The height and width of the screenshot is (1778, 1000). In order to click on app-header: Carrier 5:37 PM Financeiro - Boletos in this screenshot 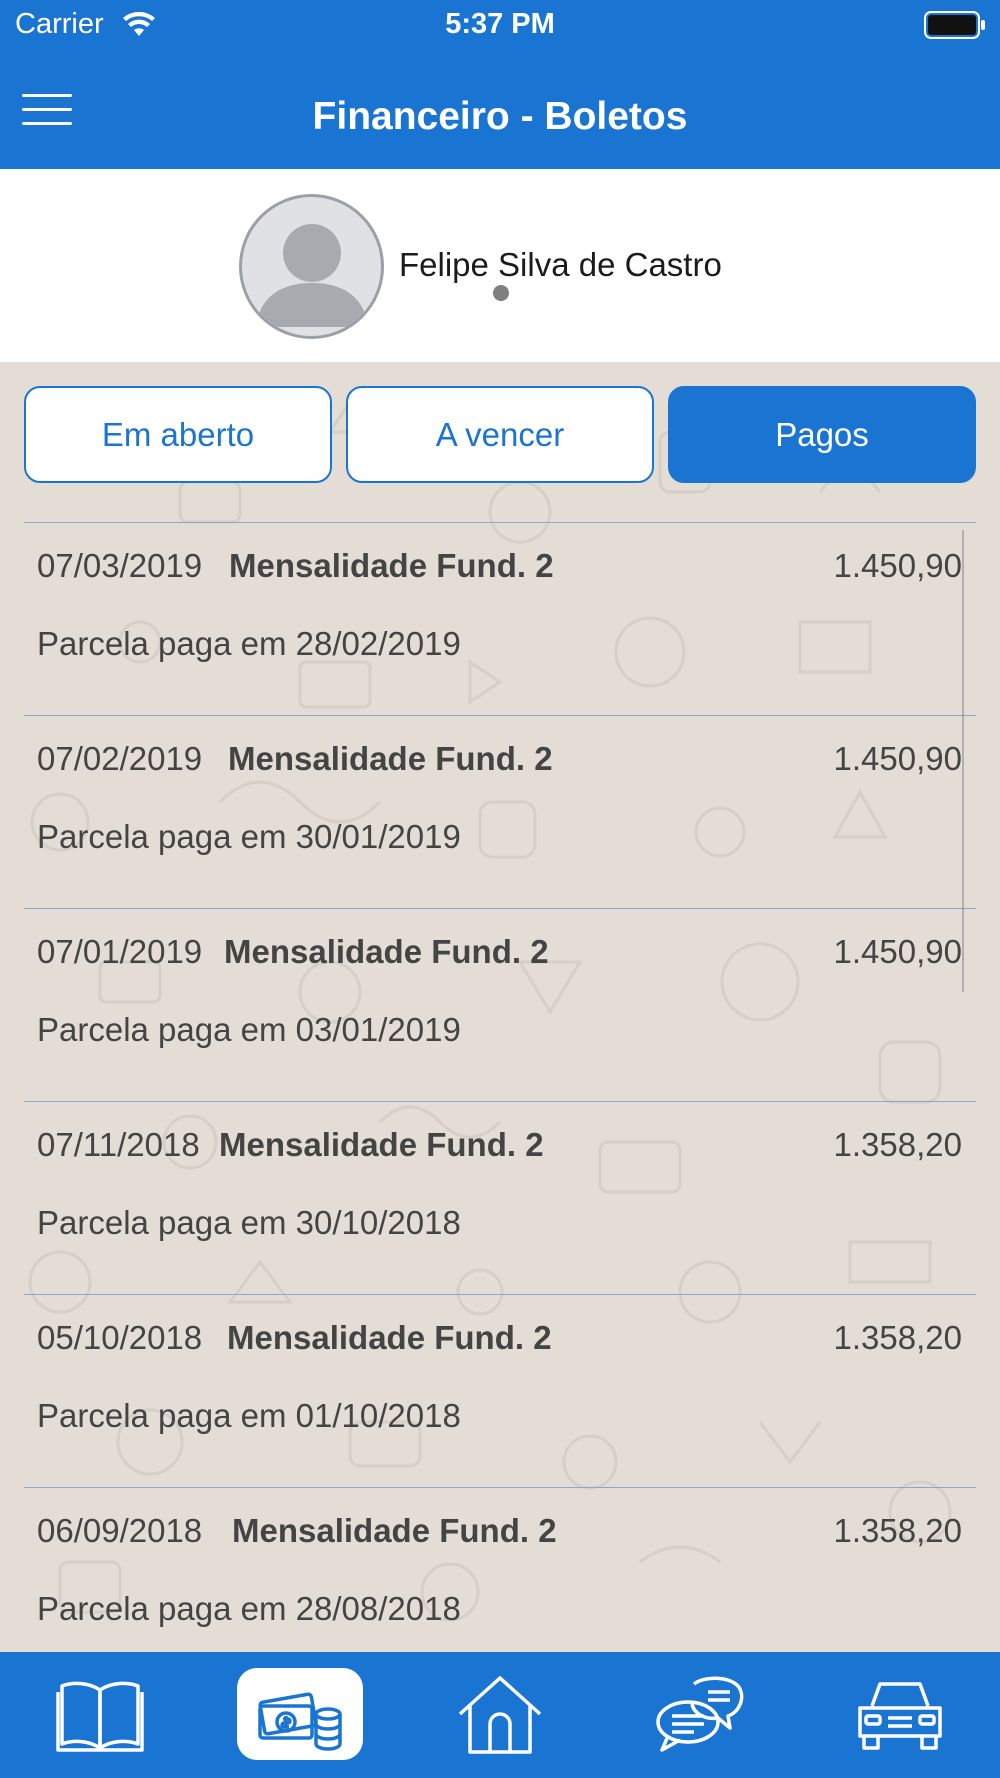, I will do `click(500, 84)`.